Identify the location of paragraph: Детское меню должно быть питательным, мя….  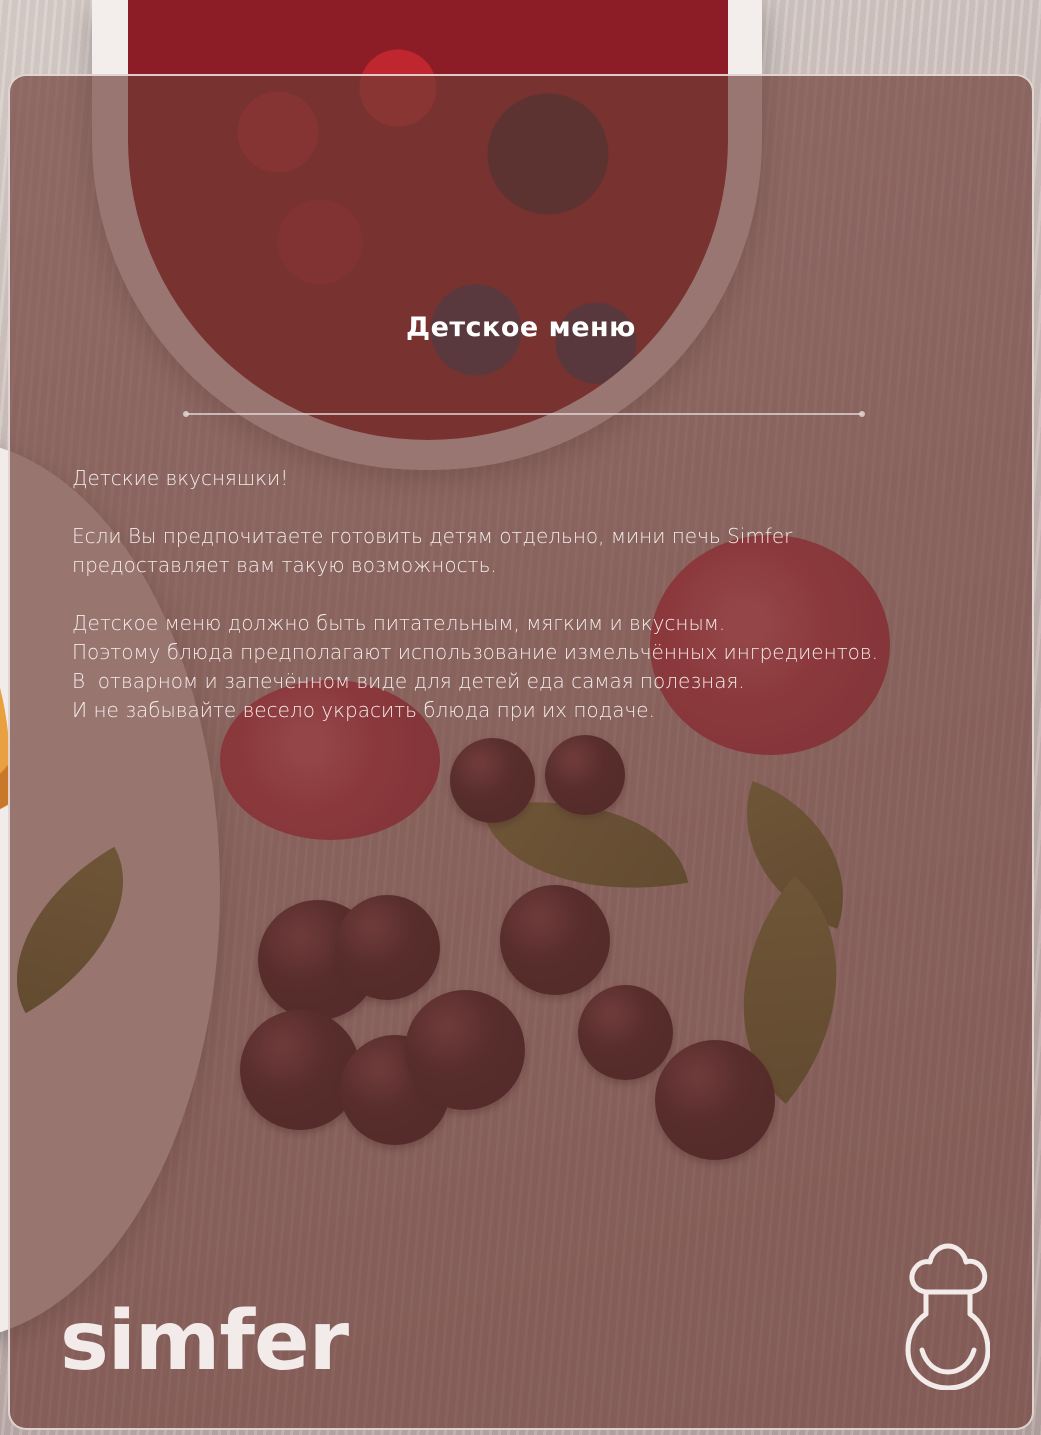
(542, 667).